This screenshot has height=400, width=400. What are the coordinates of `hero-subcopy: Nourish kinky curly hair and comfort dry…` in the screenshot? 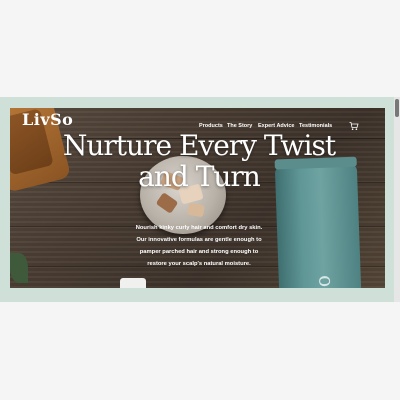 It's located at (199, 246).